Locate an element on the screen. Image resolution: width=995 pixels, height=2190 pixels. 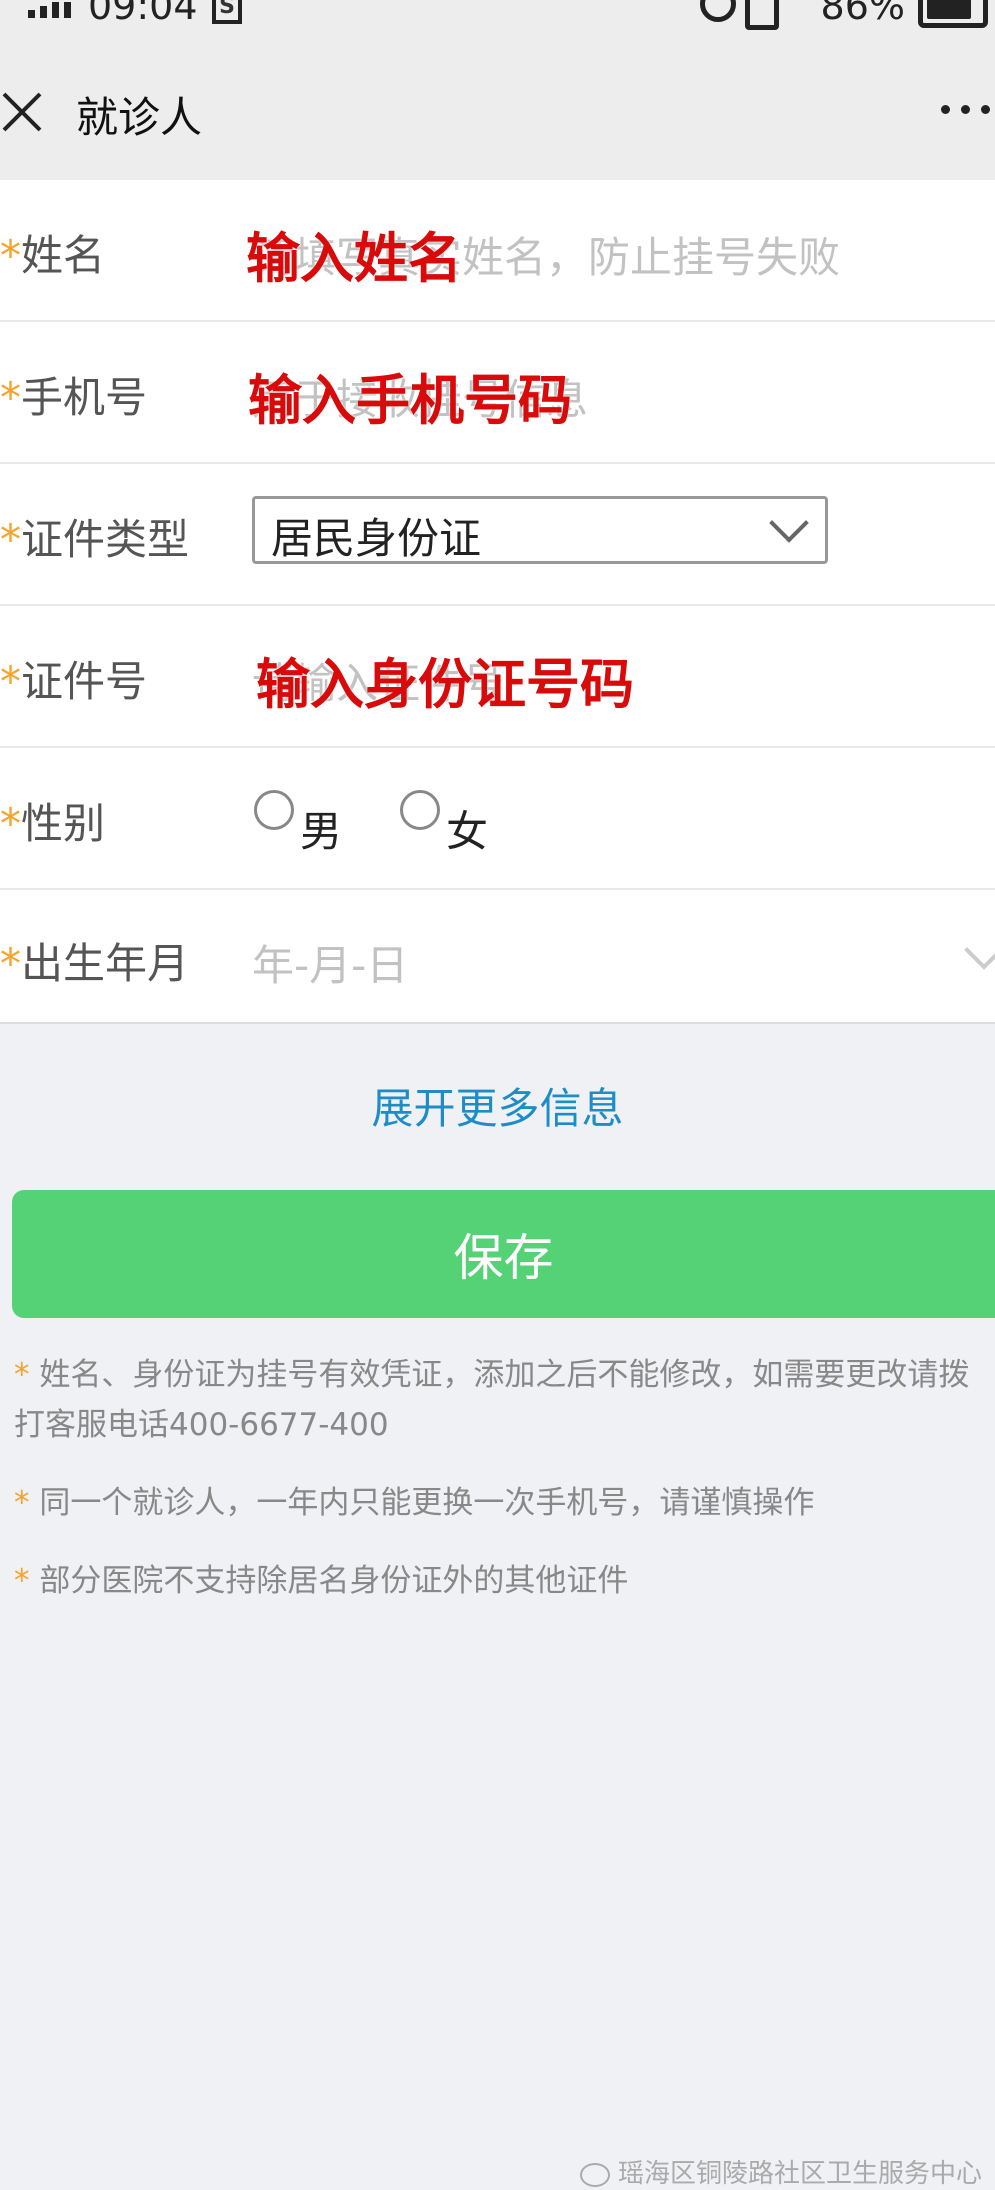
close-icon is located at coordinates (22, 112).